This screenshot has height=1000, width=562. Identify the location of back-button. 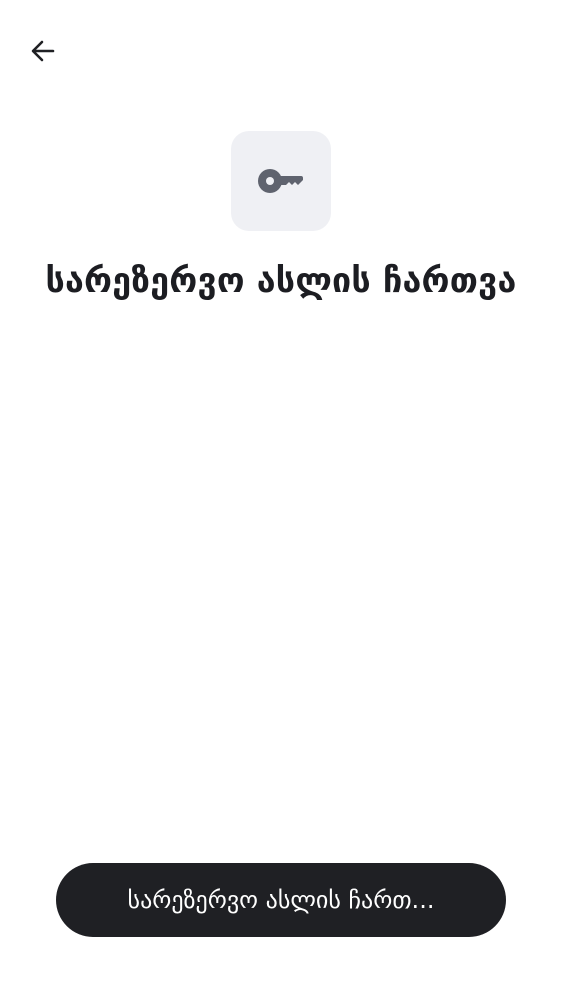
(43, 51).